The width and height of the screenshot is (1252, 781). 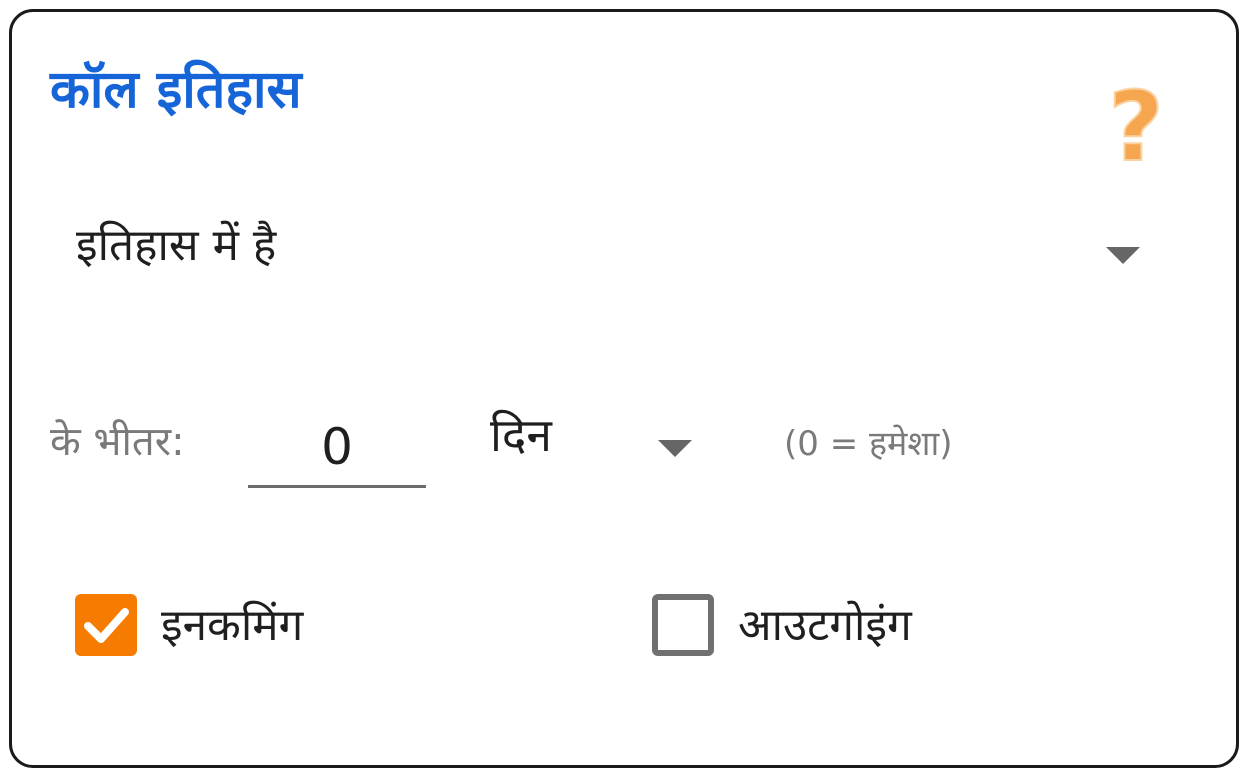 I want to click on checkmark-icon, so click(x=106, y=625).